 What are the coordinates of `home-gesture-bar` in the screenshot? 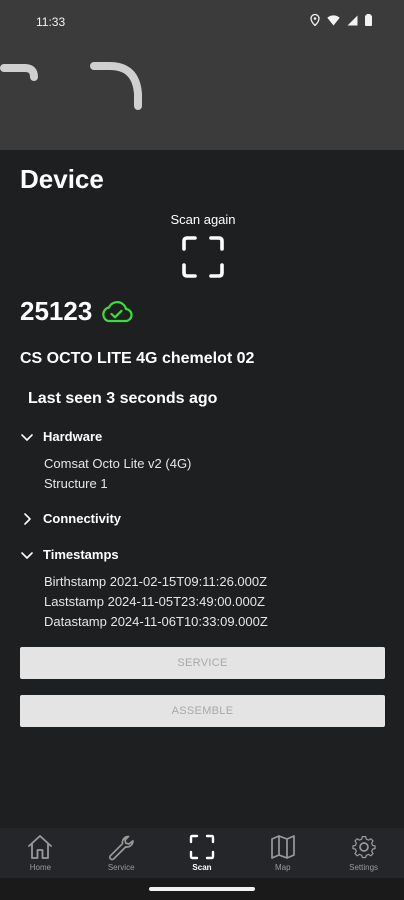 It's located at (202, 889).